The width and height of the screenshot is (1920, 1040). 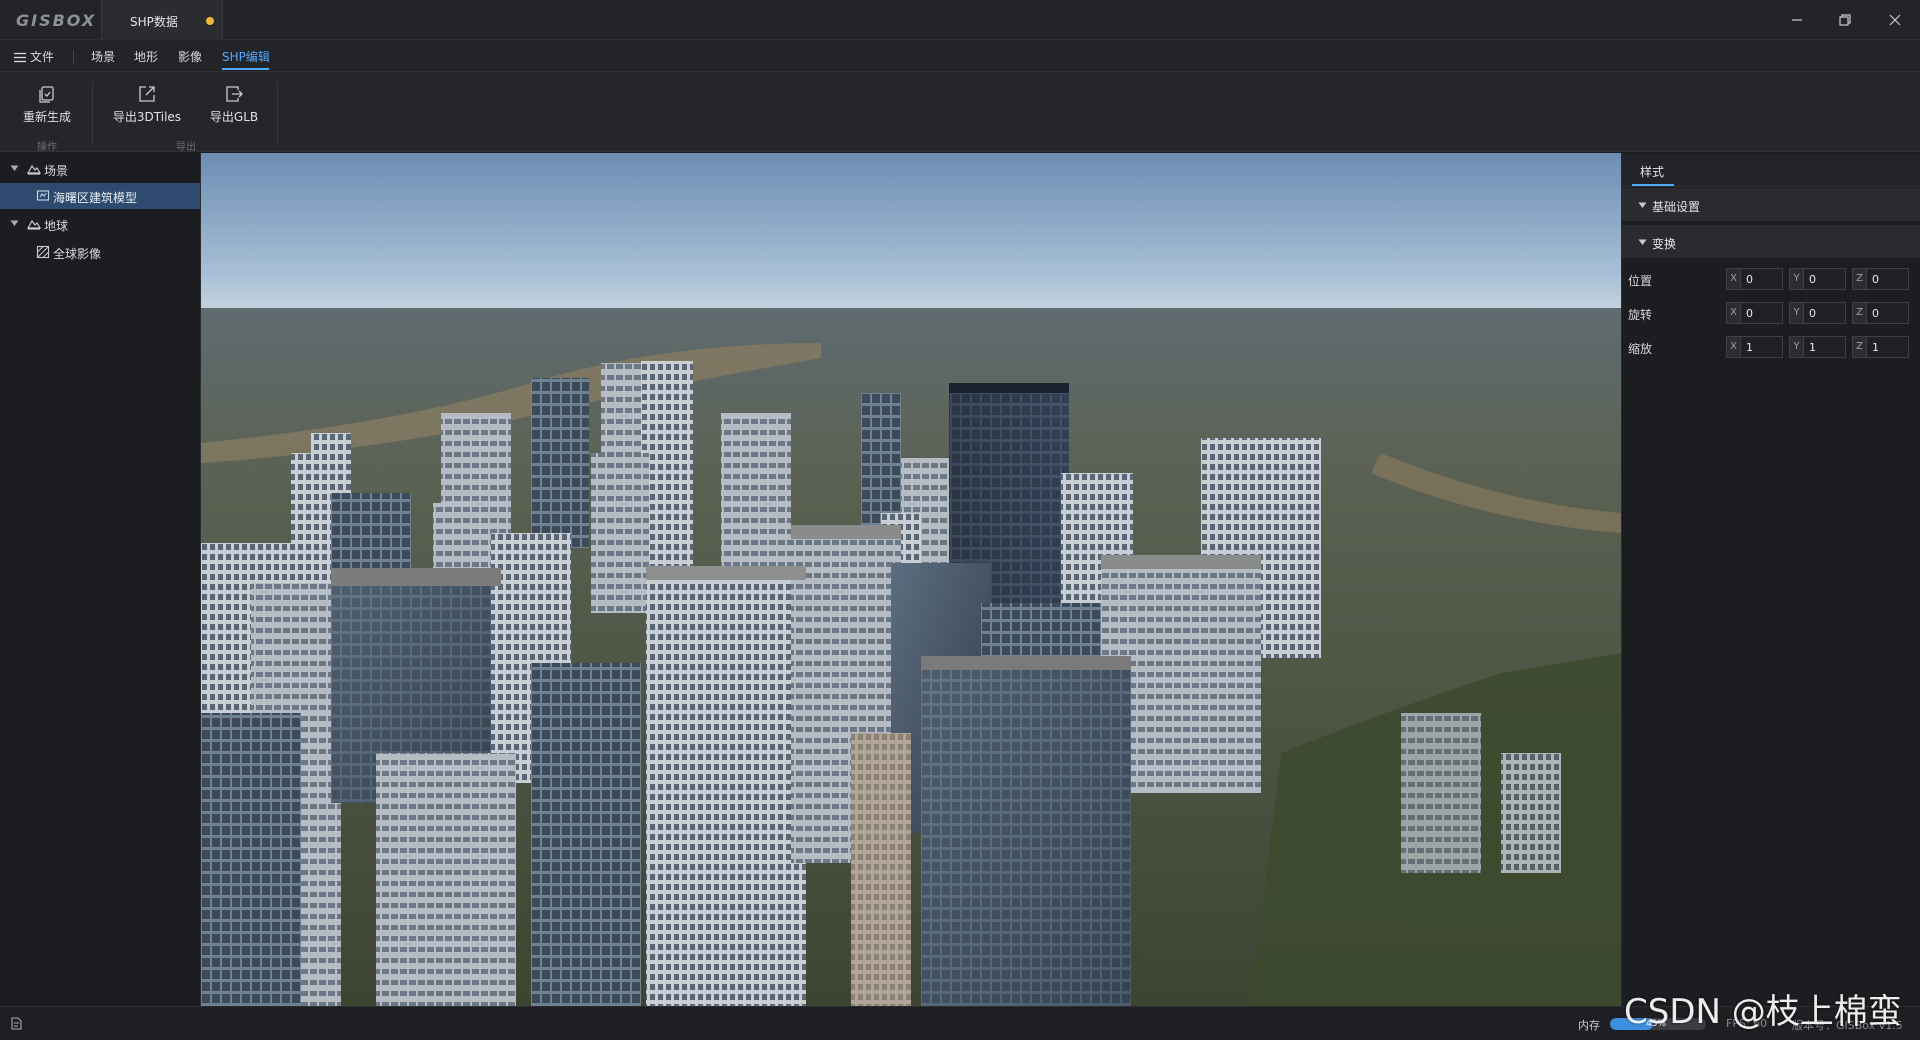 What do you see at coordinates (1825, 279) in the screenshot?
I see `position-y-input` at bounding box center [1825, 279].